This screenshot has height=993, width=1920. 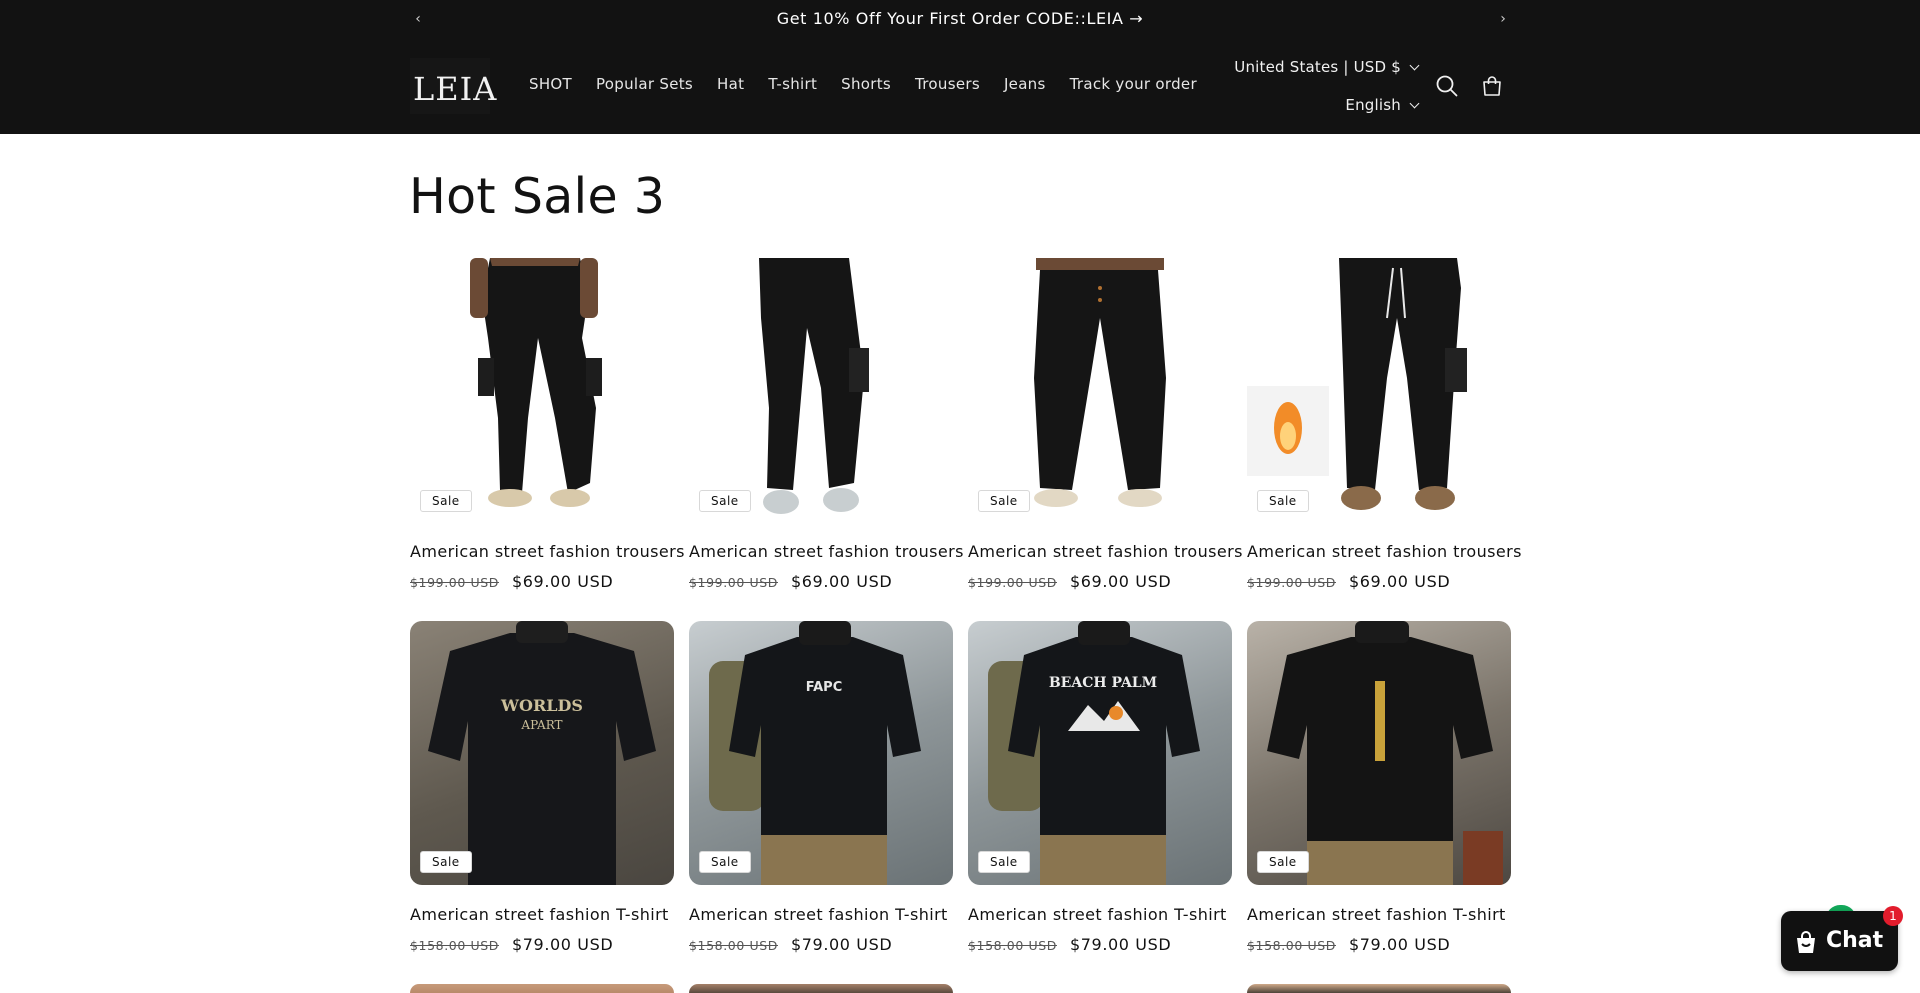 I want to click on locale-selectors: United States | USD $ English, so click(x=1327, y=88).